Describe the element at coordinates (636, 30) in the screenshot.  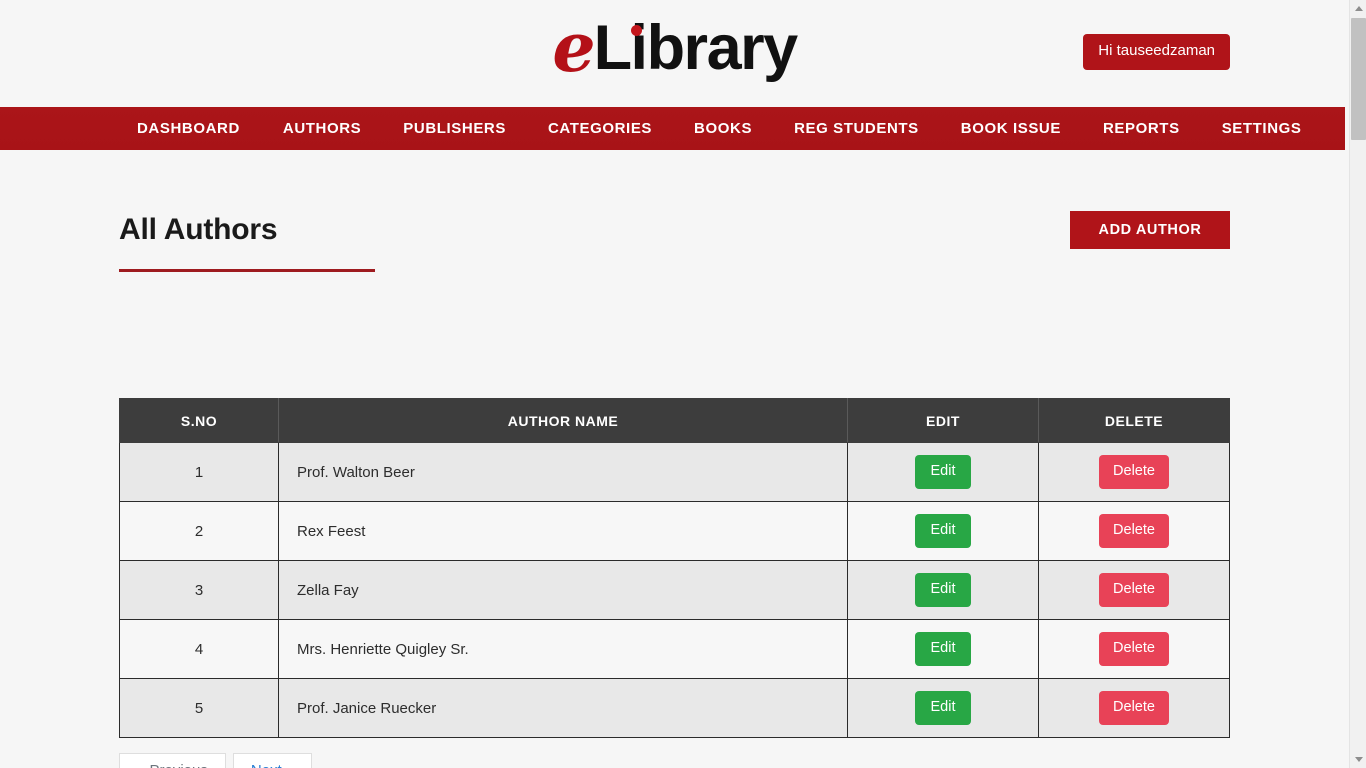
I see `logo-dot-icon` at that location.